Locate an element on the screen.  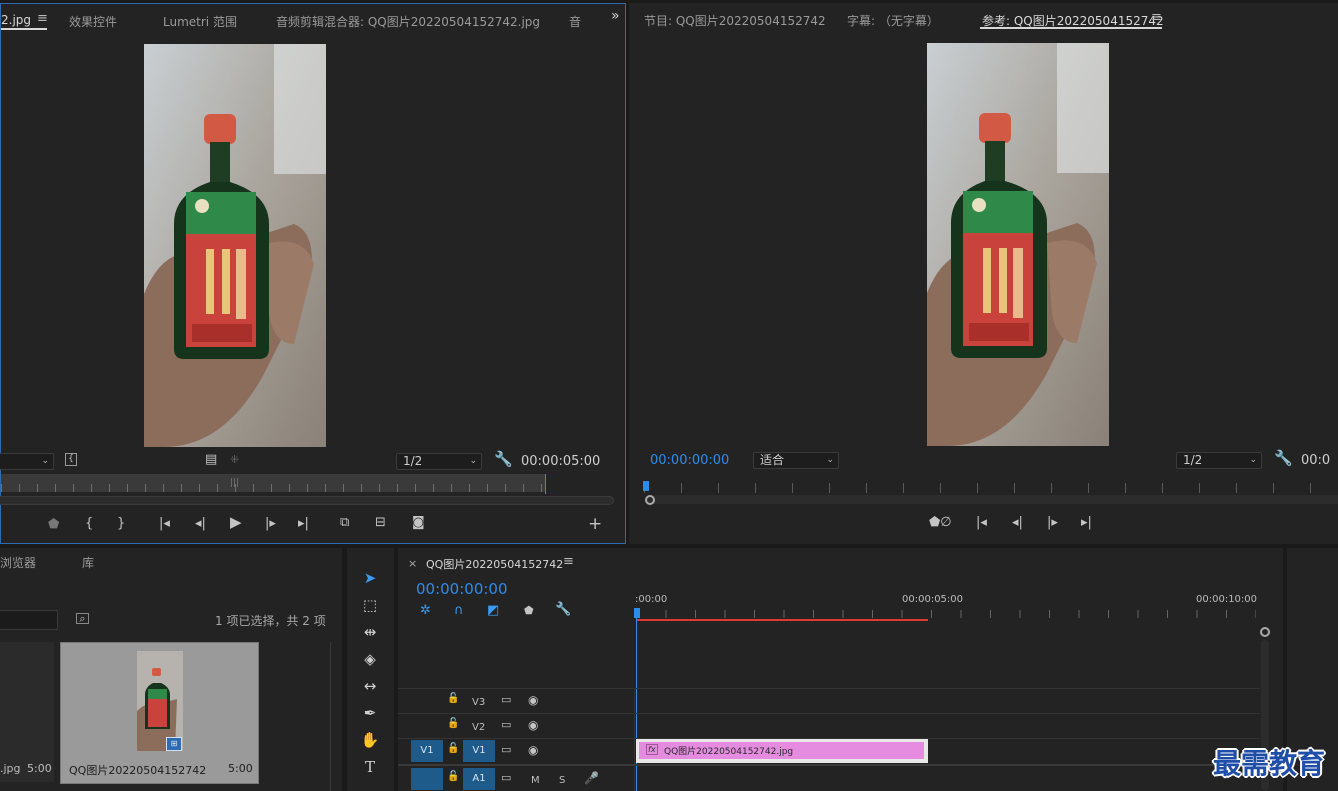
program-timecode: 00:00:00:00 is located at coordinates (689, 460).